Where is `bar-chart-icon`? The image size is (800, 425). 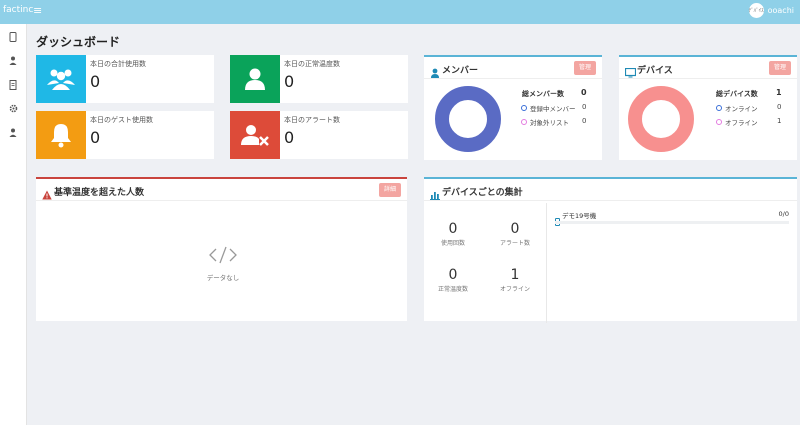 bar-chart-icon is located at coordinates (435, 192).